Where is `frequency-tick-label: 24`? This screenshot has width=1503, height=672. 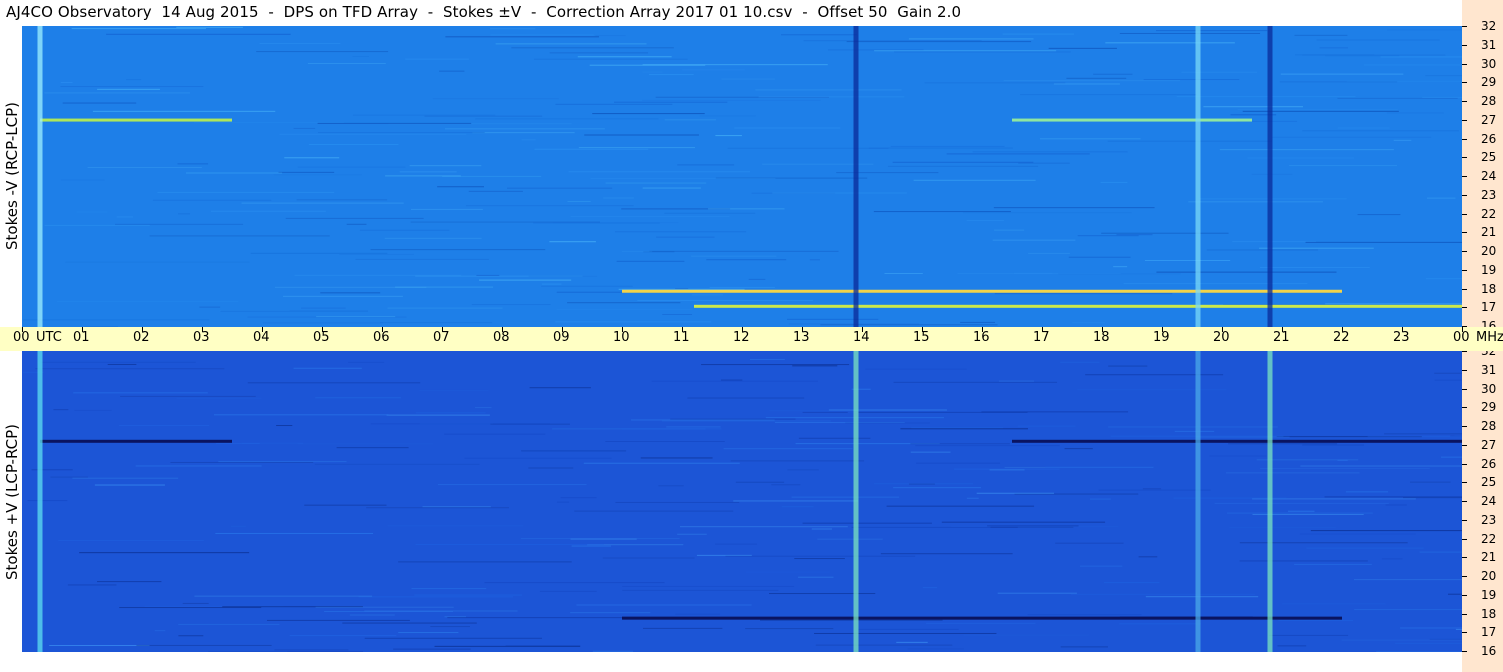
frequency-tick-label: 24 is located at coordinates (1489, 501).